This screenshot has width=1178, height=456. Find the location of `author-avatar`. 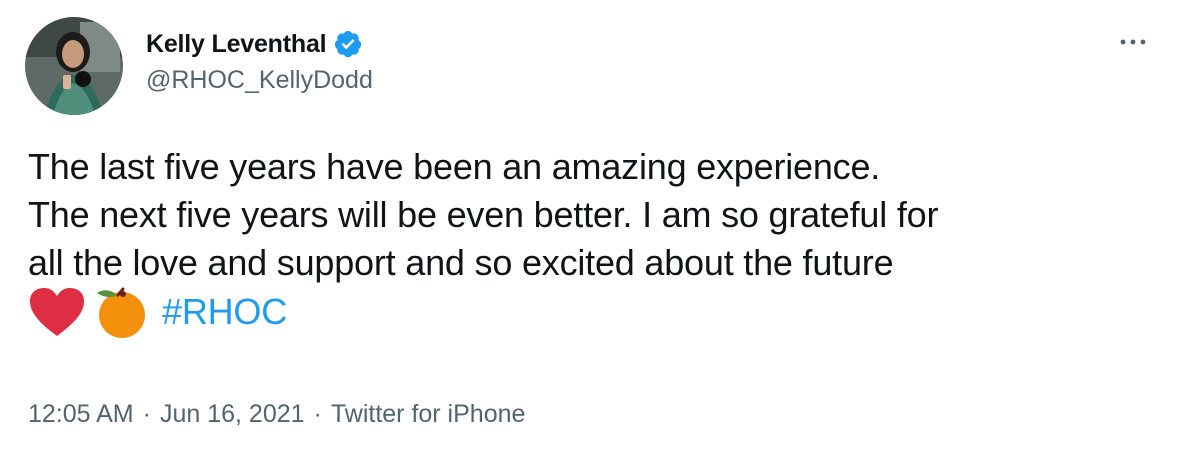

author-avatar is located at coordinates (74, 66).